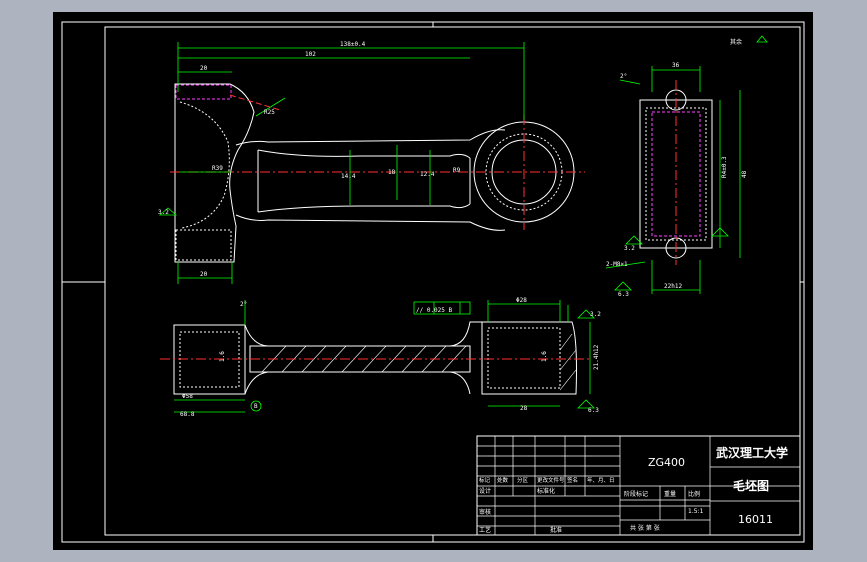 The width and height of the screenshot is (867, 562). What do you see at coordinates (736, 42) in the screenshot?
I see `roughness-note: 其余` at bounding box center [736, 42].